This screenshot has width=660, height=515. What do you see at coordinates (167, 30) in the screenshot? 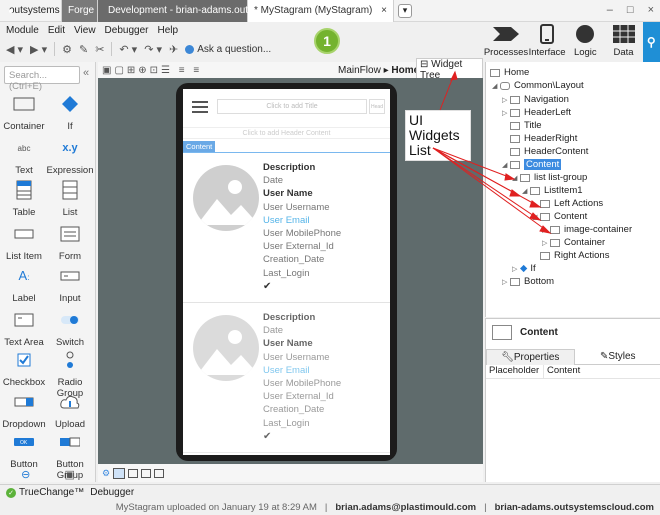
I see `menu-help: Help` at bounding box center [167, 30].